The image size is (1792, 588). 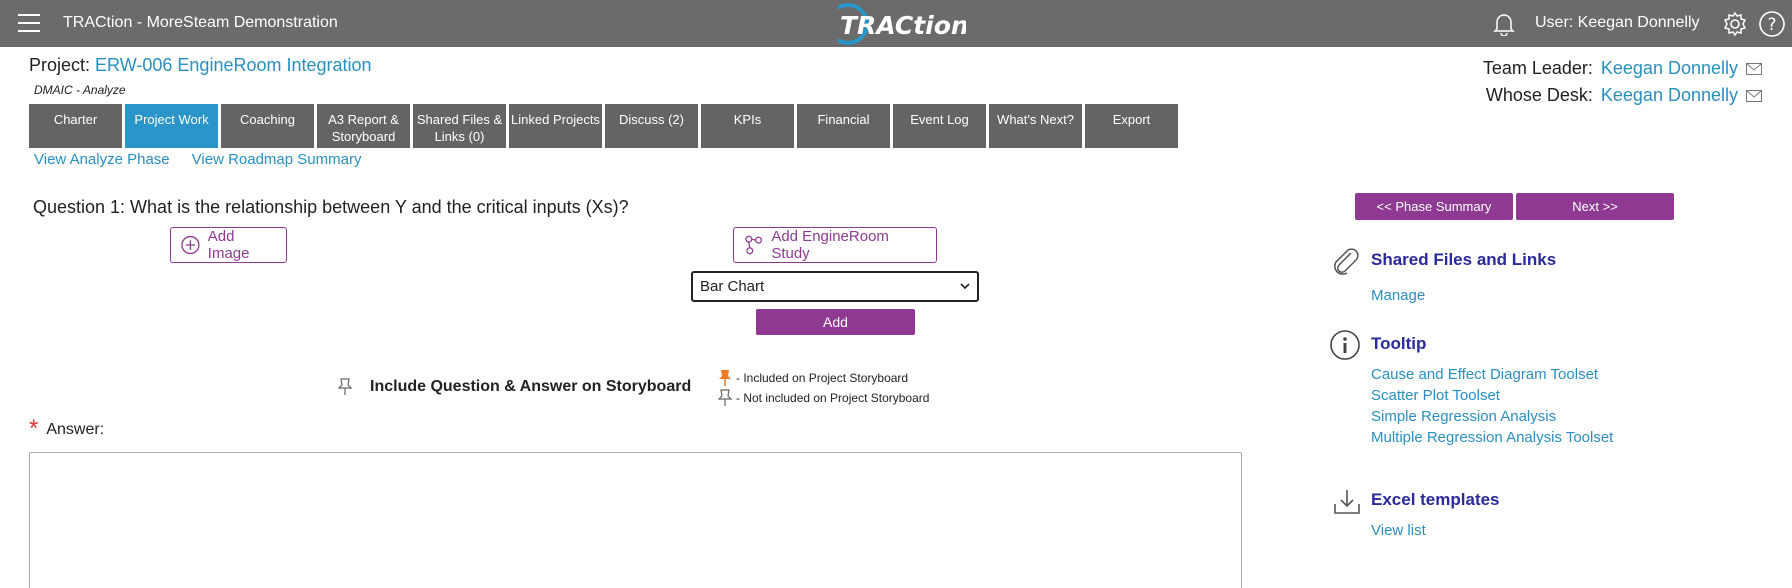 What do you see at coordinates (277, 159) in the screenshot?
I see `view-roadmap-summary-link: View Roadmap Summary` at bounding box center [277, 159].